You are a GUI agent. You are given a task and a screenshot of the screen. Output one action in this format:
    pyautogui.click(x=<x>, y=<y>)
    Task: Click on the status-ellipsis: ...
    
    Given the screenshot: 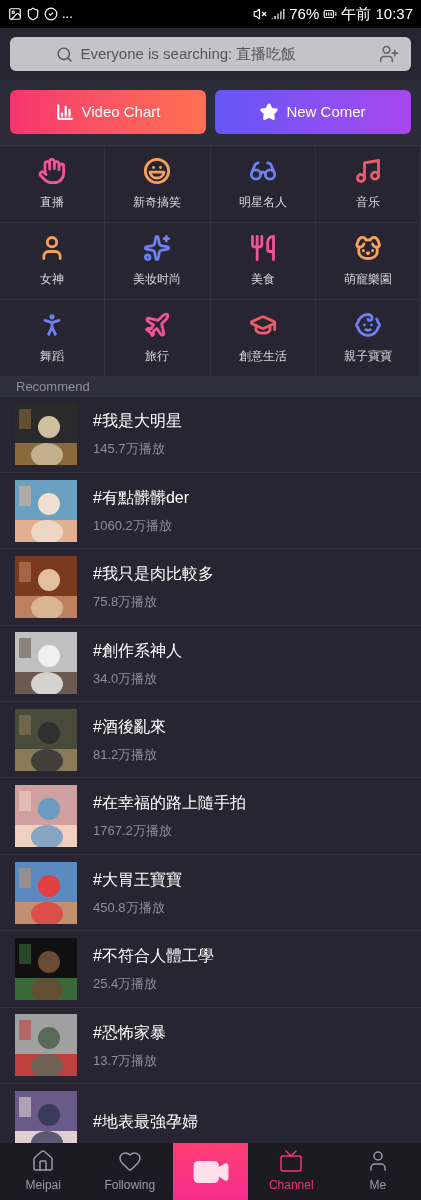 What is the action you would take?
    pyautogui.click(x=67, y=14)
    